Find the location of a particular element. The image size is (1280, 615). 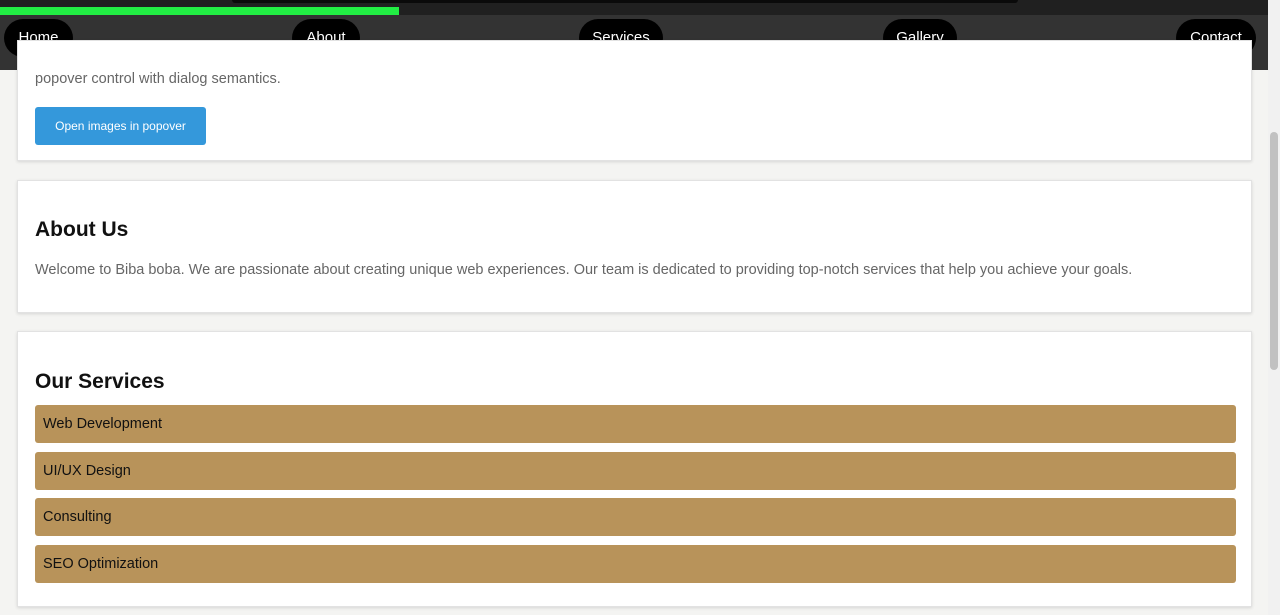

scrollbar-thumb is located at coordinates (1274, 251).